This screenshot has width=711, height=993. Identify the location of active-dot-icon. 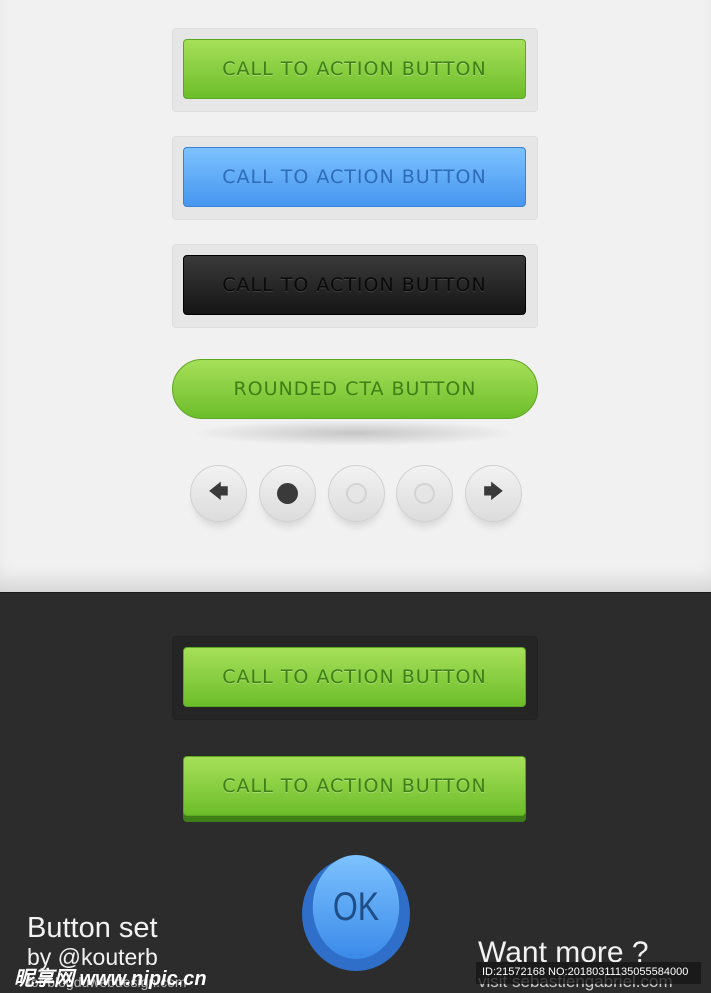
(287, 493).